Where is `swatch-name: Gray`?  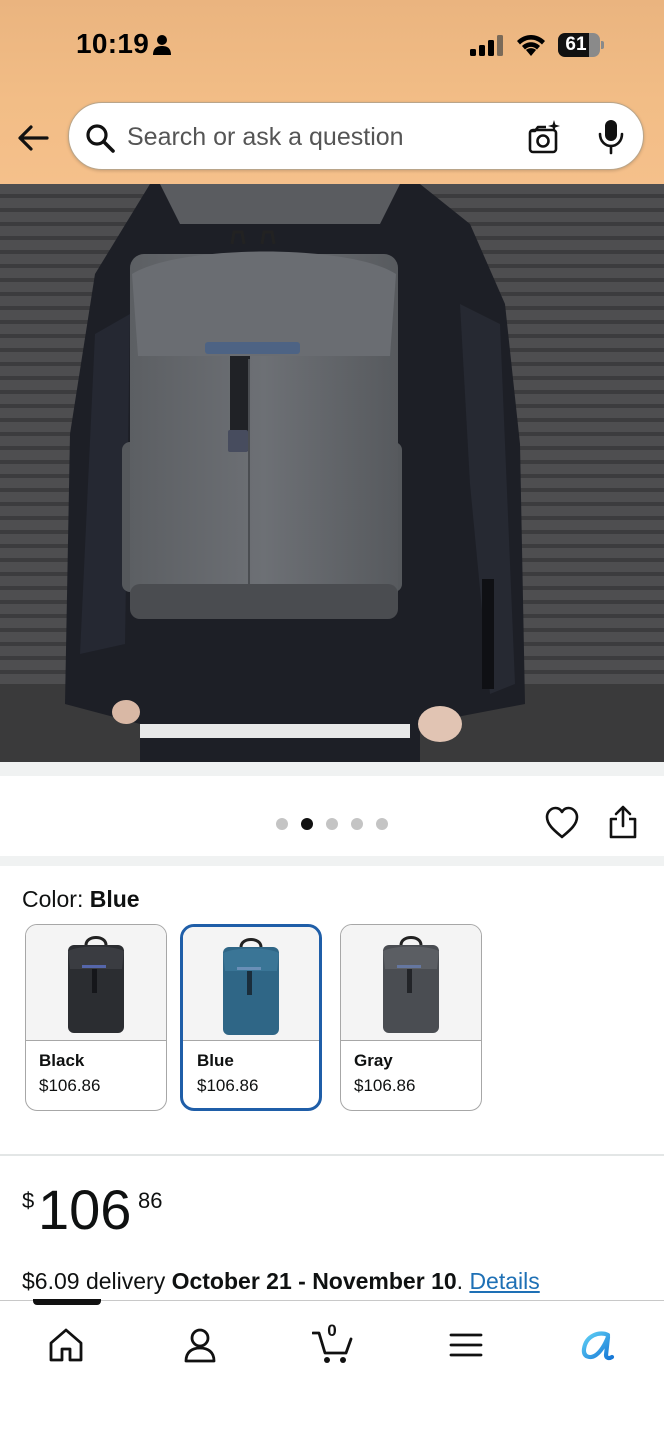 swatch-name: Gray is located at coordinates (373, 1060).